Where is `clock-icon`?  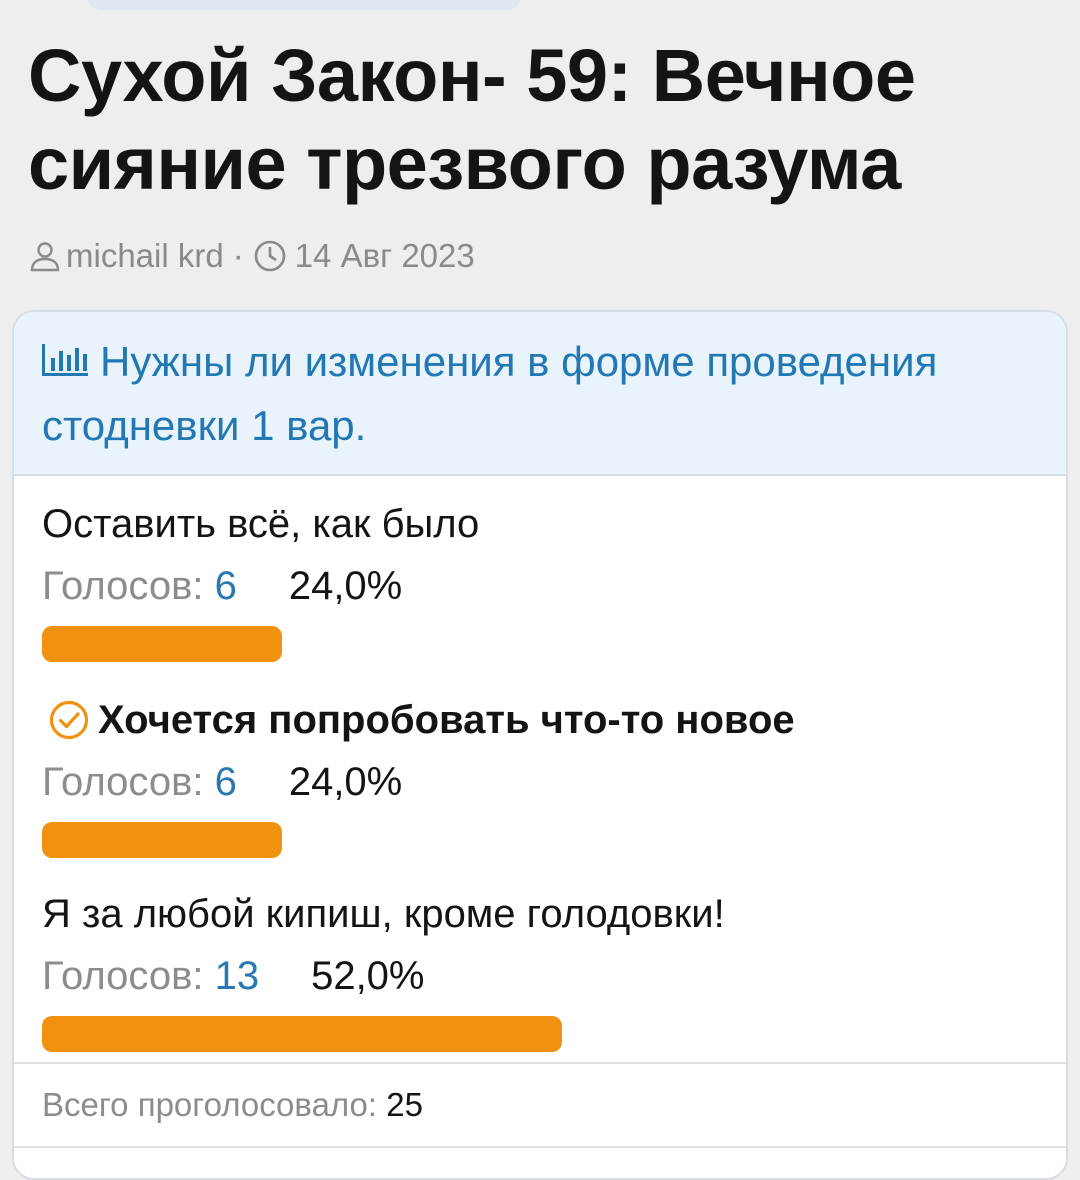
clock-icon is located at coordinates (270, 256).